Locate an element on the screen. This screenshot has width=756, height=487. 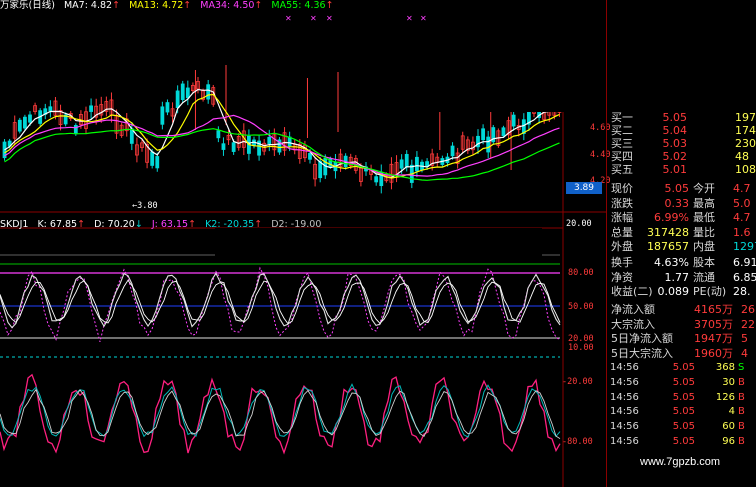
ma55-arrow: ↑ is located at coordinates (329, 5).